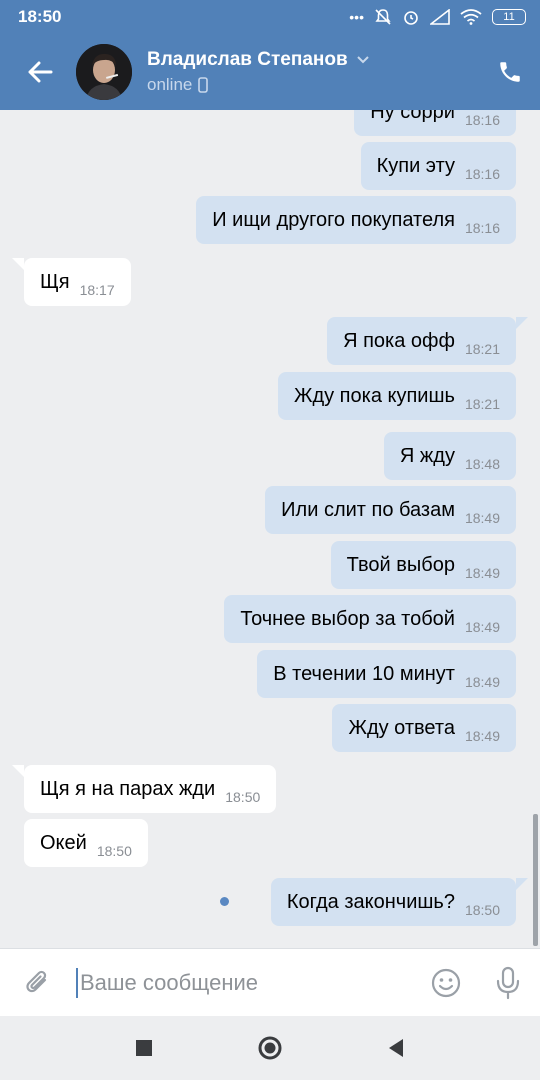  Describe the element at coordinates (535, 880) in the screenshot. I see `scrollbar` at that location.